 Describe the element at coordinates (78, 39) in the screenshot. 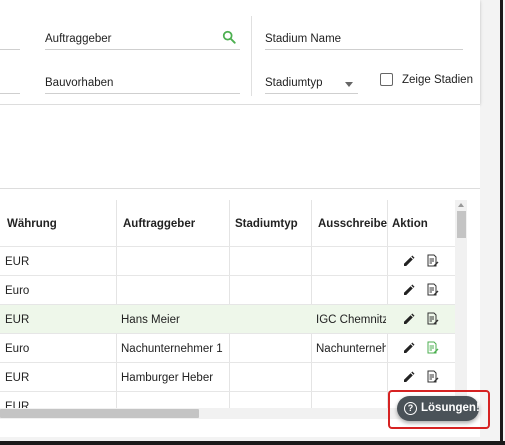

I see `auftraggeber-field-label: Auftraggeber` at that location.